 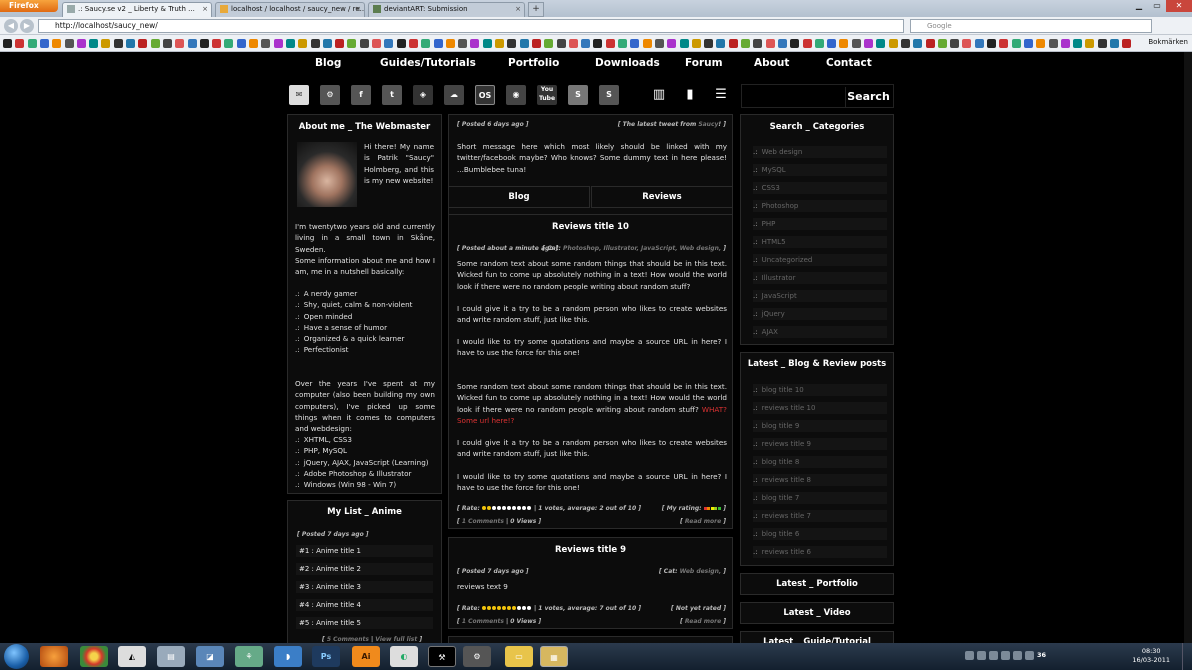 I want to click on explorer-task-icon: ▦, so click(x=554, y=656).